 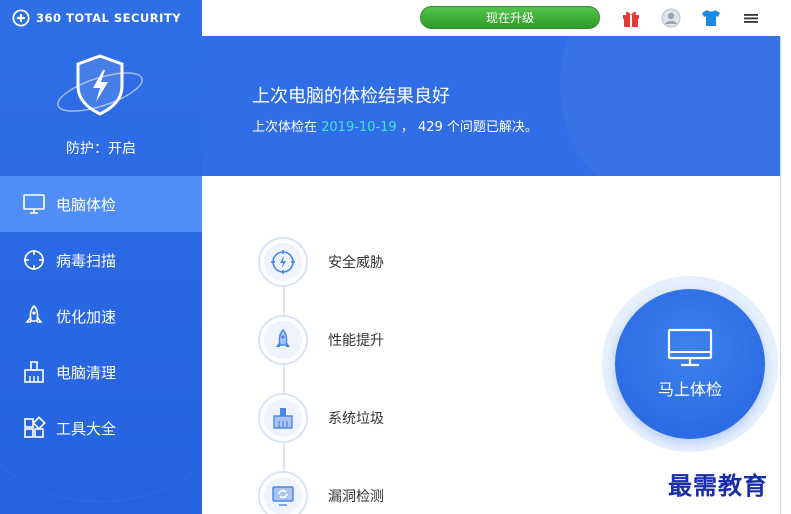 What do you see at coordinates (21, 18) in the screenshot?
I see `logo-plus-icon` at bounding box center [21, 18].